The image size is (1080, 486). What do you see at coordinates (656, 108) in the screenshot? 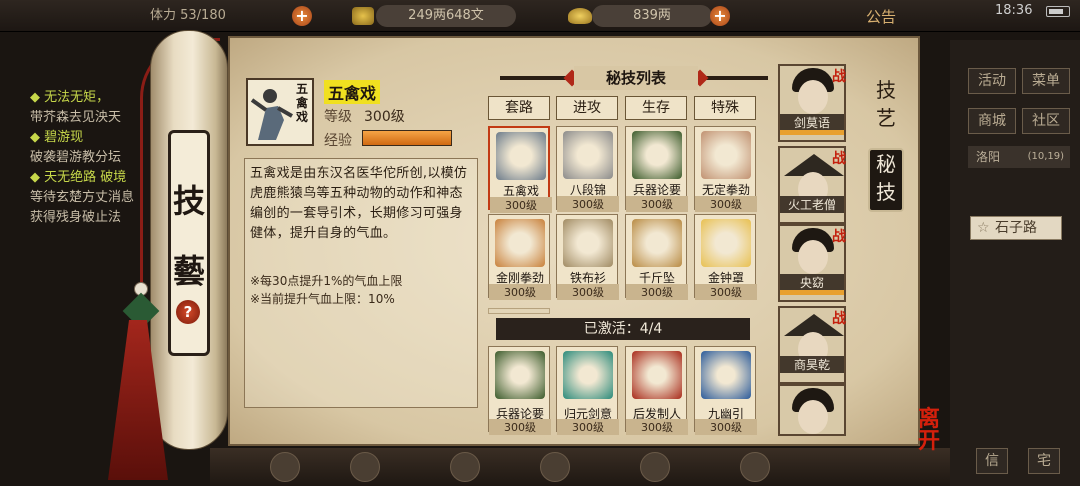
I see `tab-survival: 生存` at bounding box center [656, 108].